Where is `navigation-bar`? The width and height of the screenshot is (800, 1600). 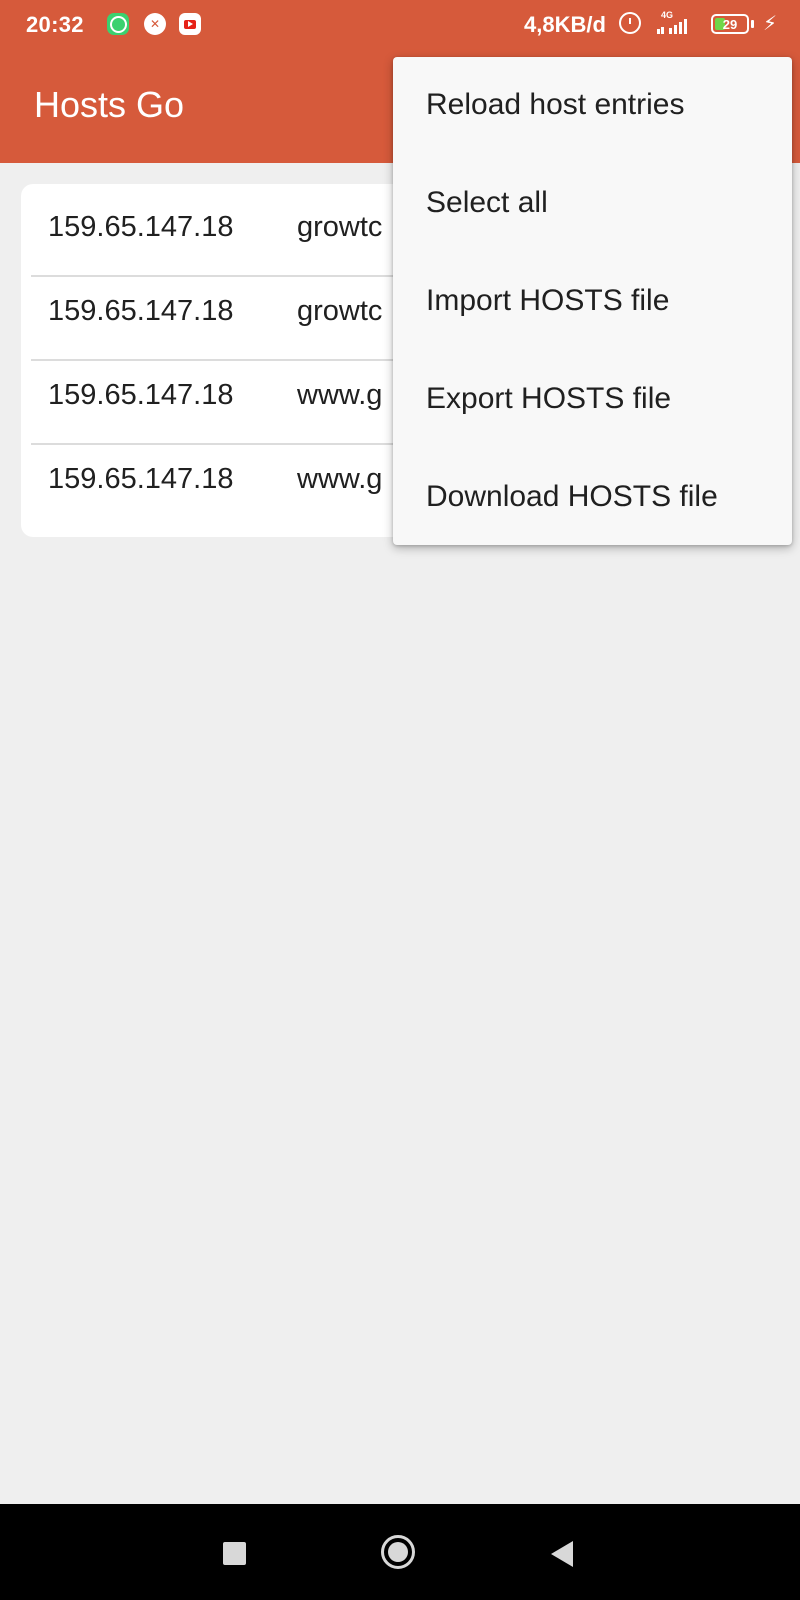
navigation-bar is located at coordinates (400, 1552).